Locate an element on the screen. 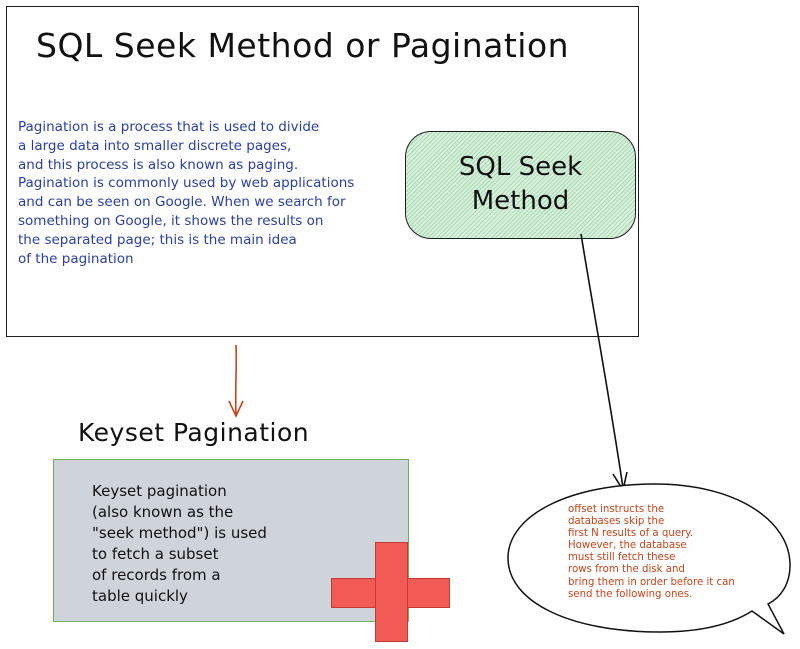 This screenshot has height=649, width=800. seek-to-note-arrow is located at coordinates (602, 361).